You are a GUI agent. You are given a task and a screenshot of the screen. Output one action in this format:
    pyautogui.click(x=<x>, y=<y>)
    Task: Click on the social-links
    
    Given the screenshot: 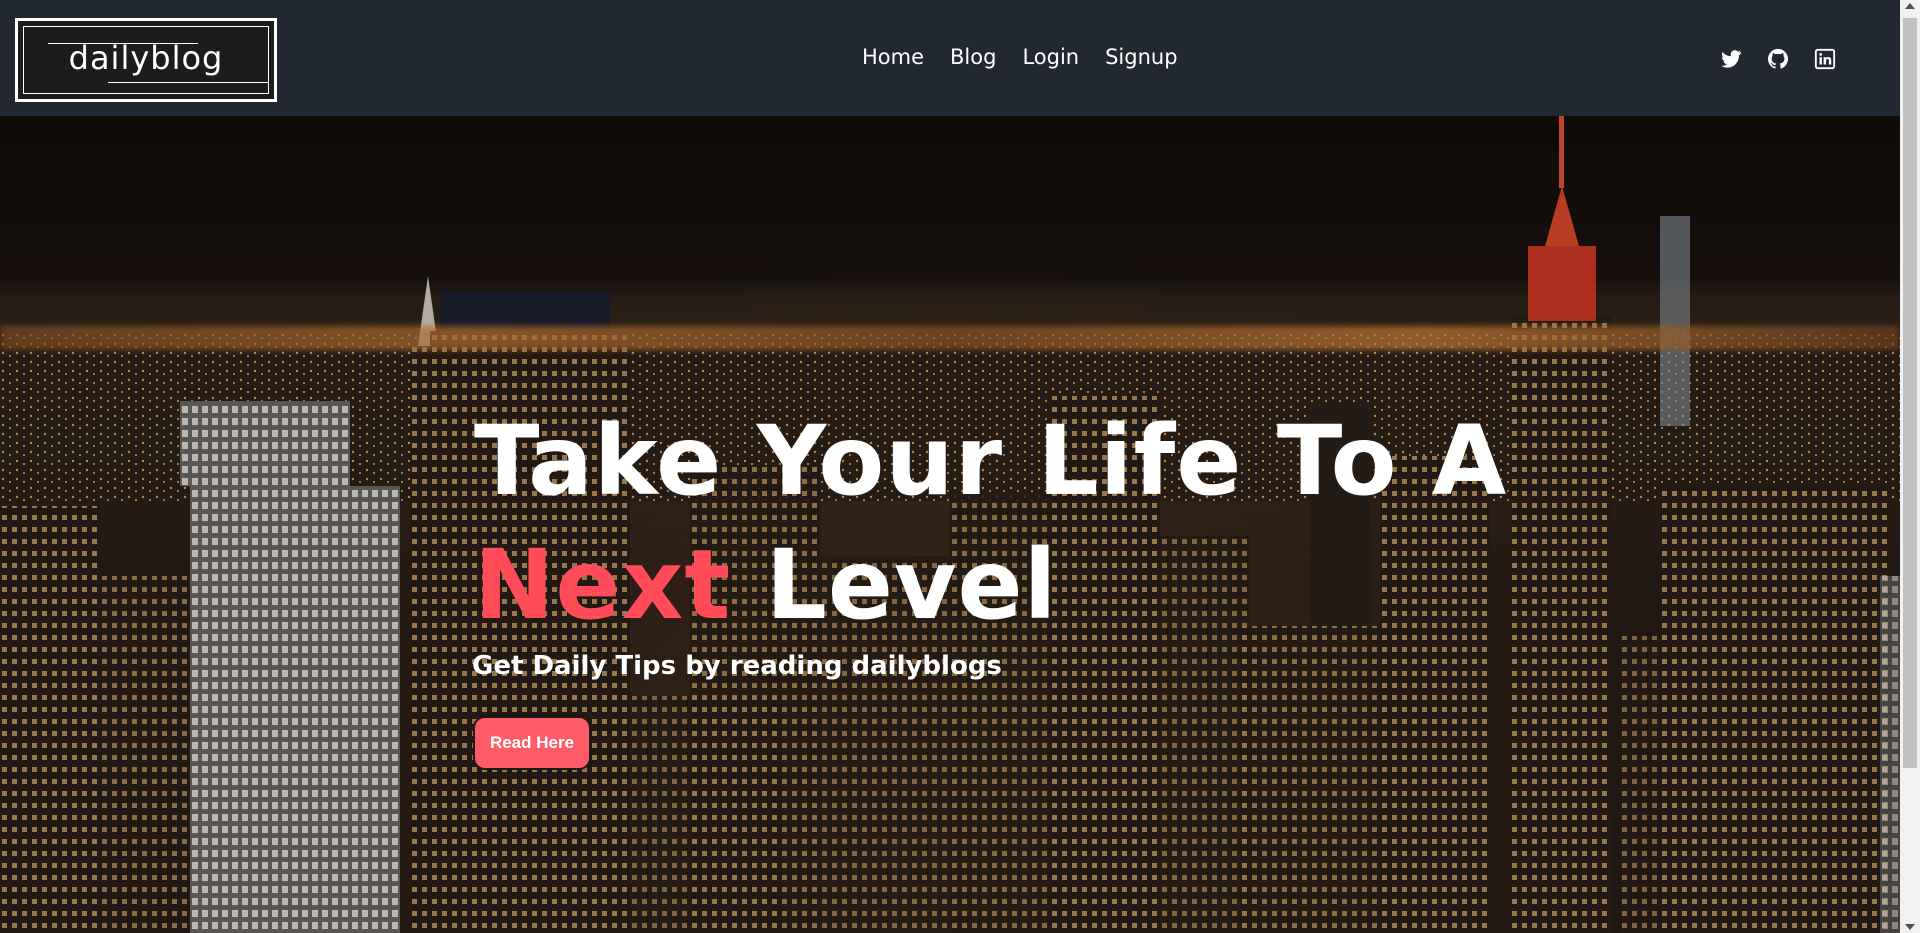 What is the action you would take?
    pyautogui.click(x=1778, y=59)
    